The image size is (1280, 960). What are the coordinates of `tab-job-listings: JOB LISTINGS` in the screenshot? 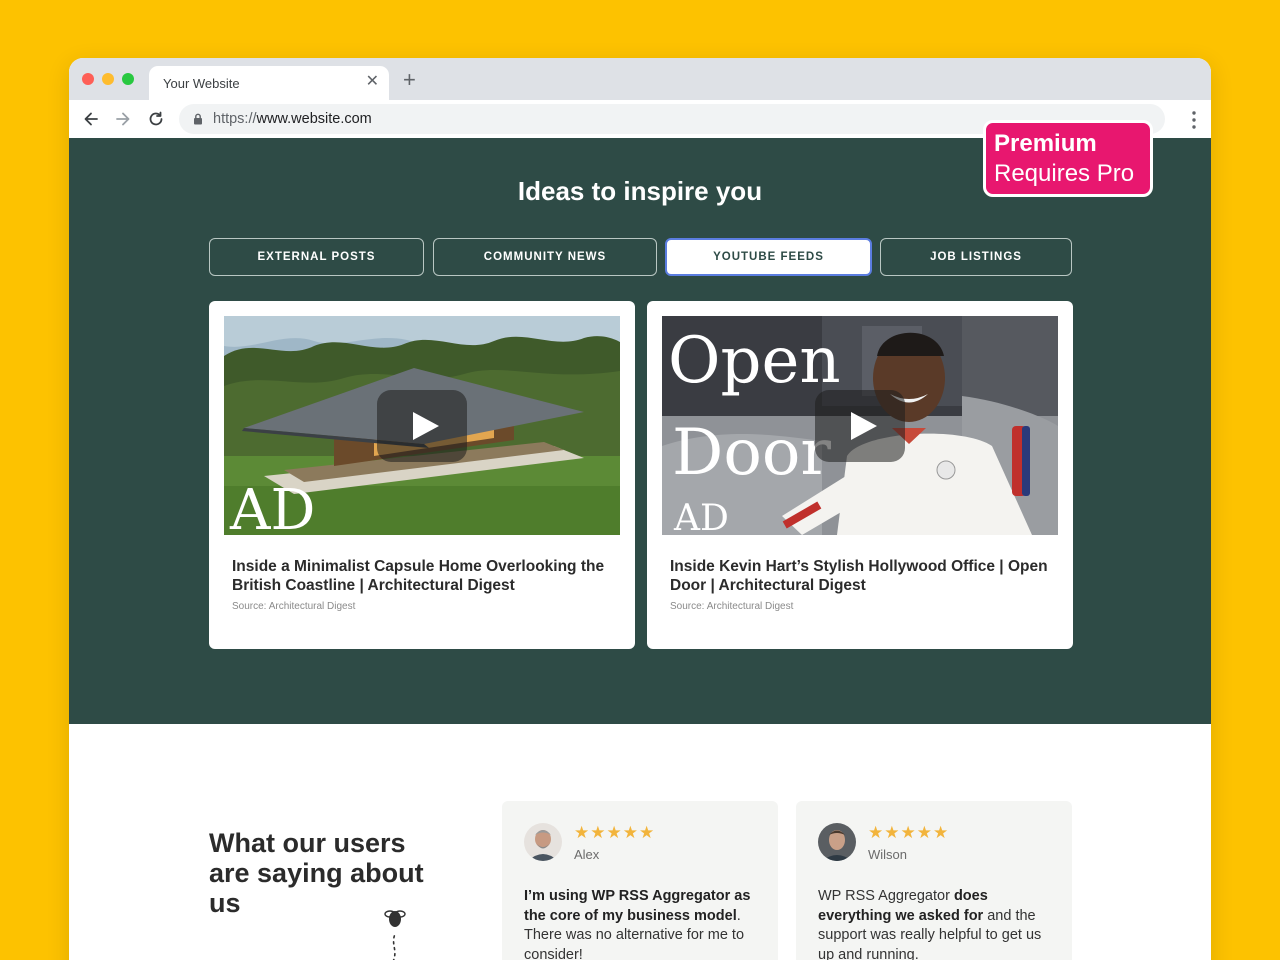 It's located at (976, 257).